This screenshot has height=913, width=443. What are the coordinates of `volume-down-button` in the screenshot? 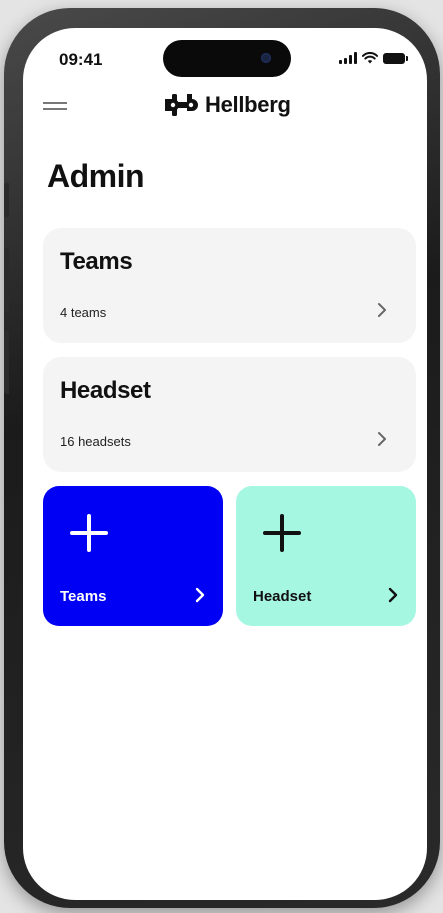 It's located at (6, 362).